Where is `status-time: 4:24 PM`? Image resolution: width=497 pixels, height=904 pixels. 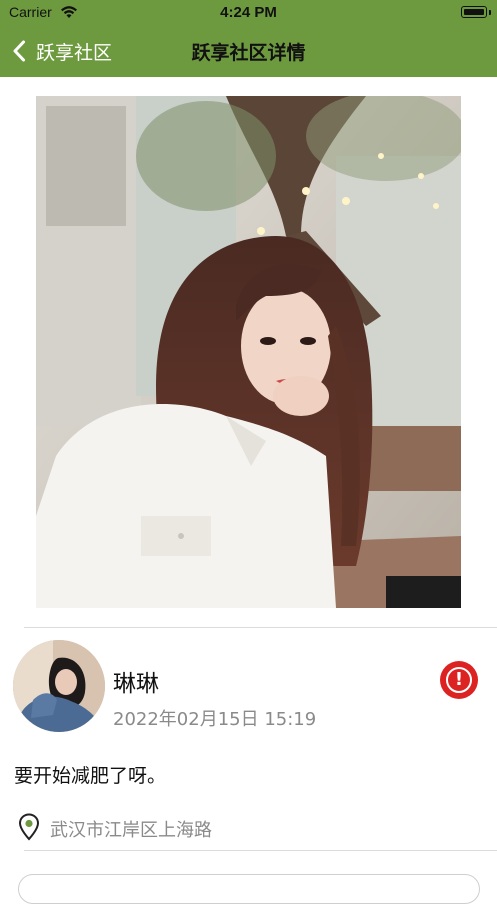
status-time: 4:24 PM is located at coordinates (248, 12).